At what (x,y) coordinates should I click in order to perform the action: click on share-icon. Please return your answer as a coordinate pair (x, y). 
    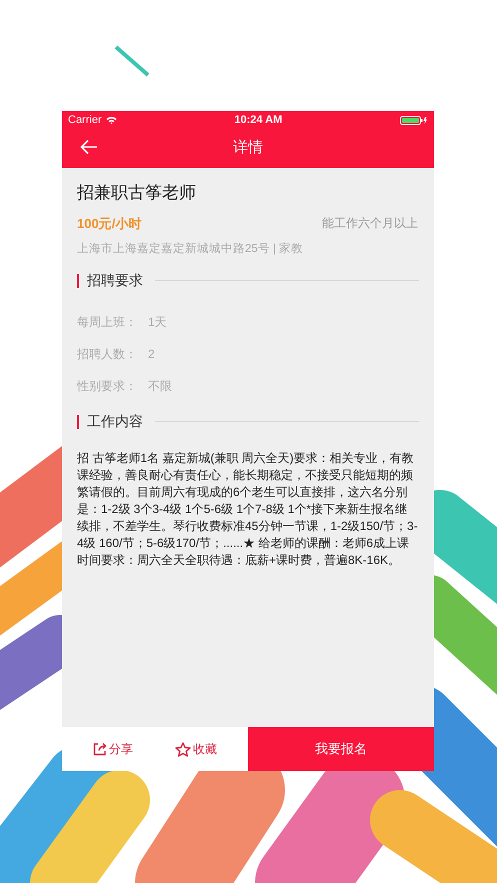
    Looking at the image, I should click on (100, 749).